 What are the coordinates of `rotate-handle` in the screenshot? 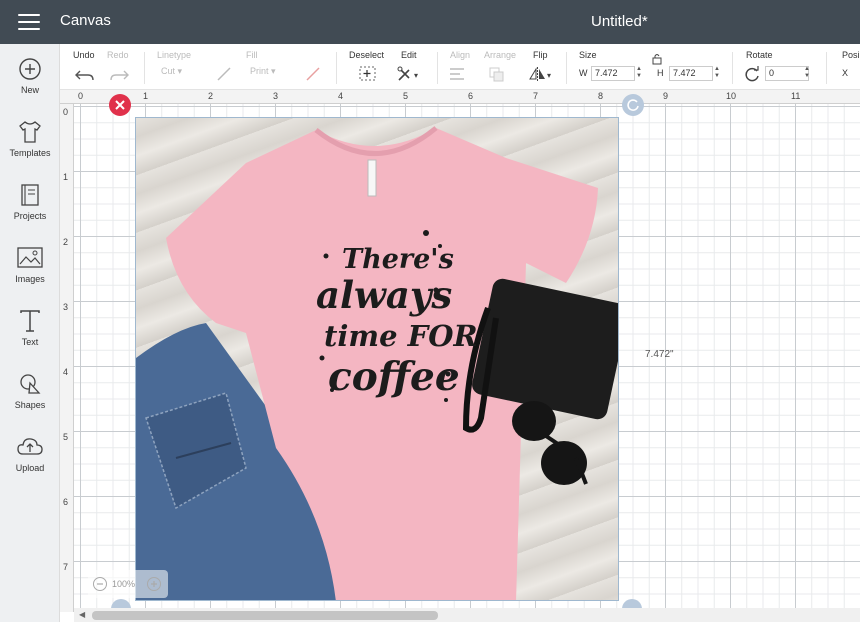 It's located at (633, 105).